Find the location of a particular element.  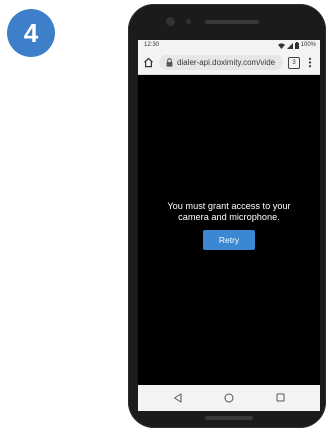

browser-toolbar: dialer-api.doximity.com/vide 3 is located at coordinates (229, 63).